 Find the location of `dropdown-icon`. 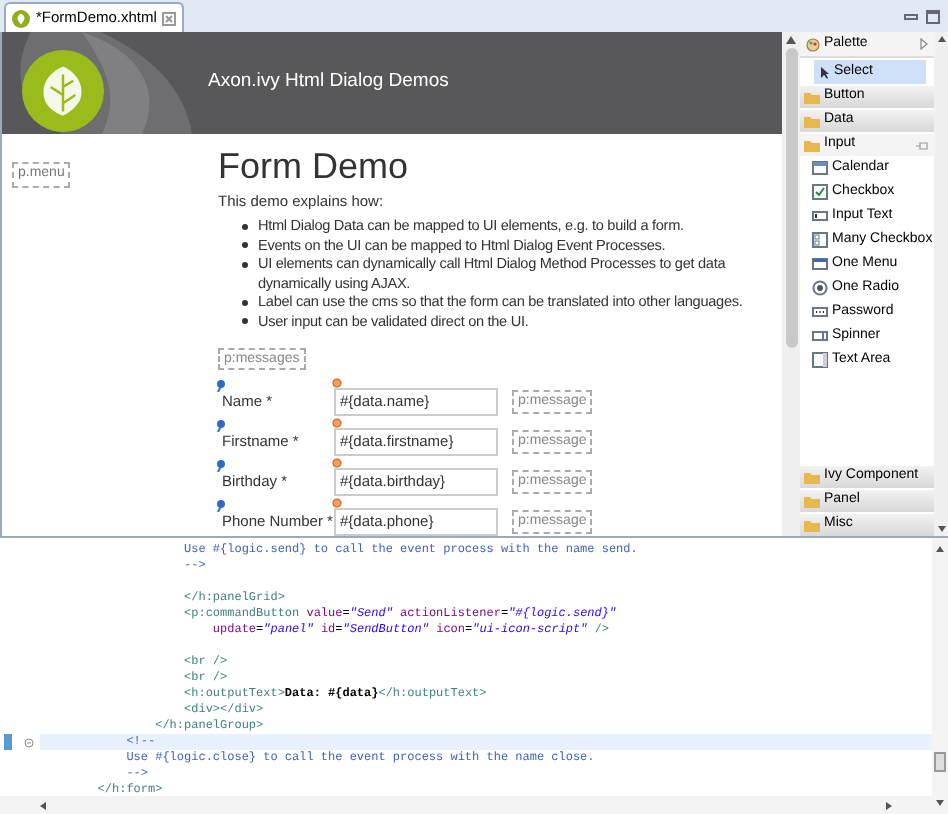

dropdown-icon is located at coordinates (820, 264).